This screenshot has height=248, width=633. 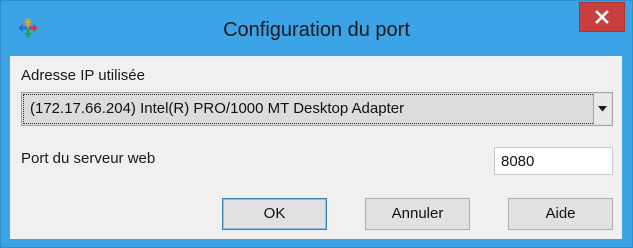 I want to click on cancel-button: Annuler, so click(x=417, y=214).